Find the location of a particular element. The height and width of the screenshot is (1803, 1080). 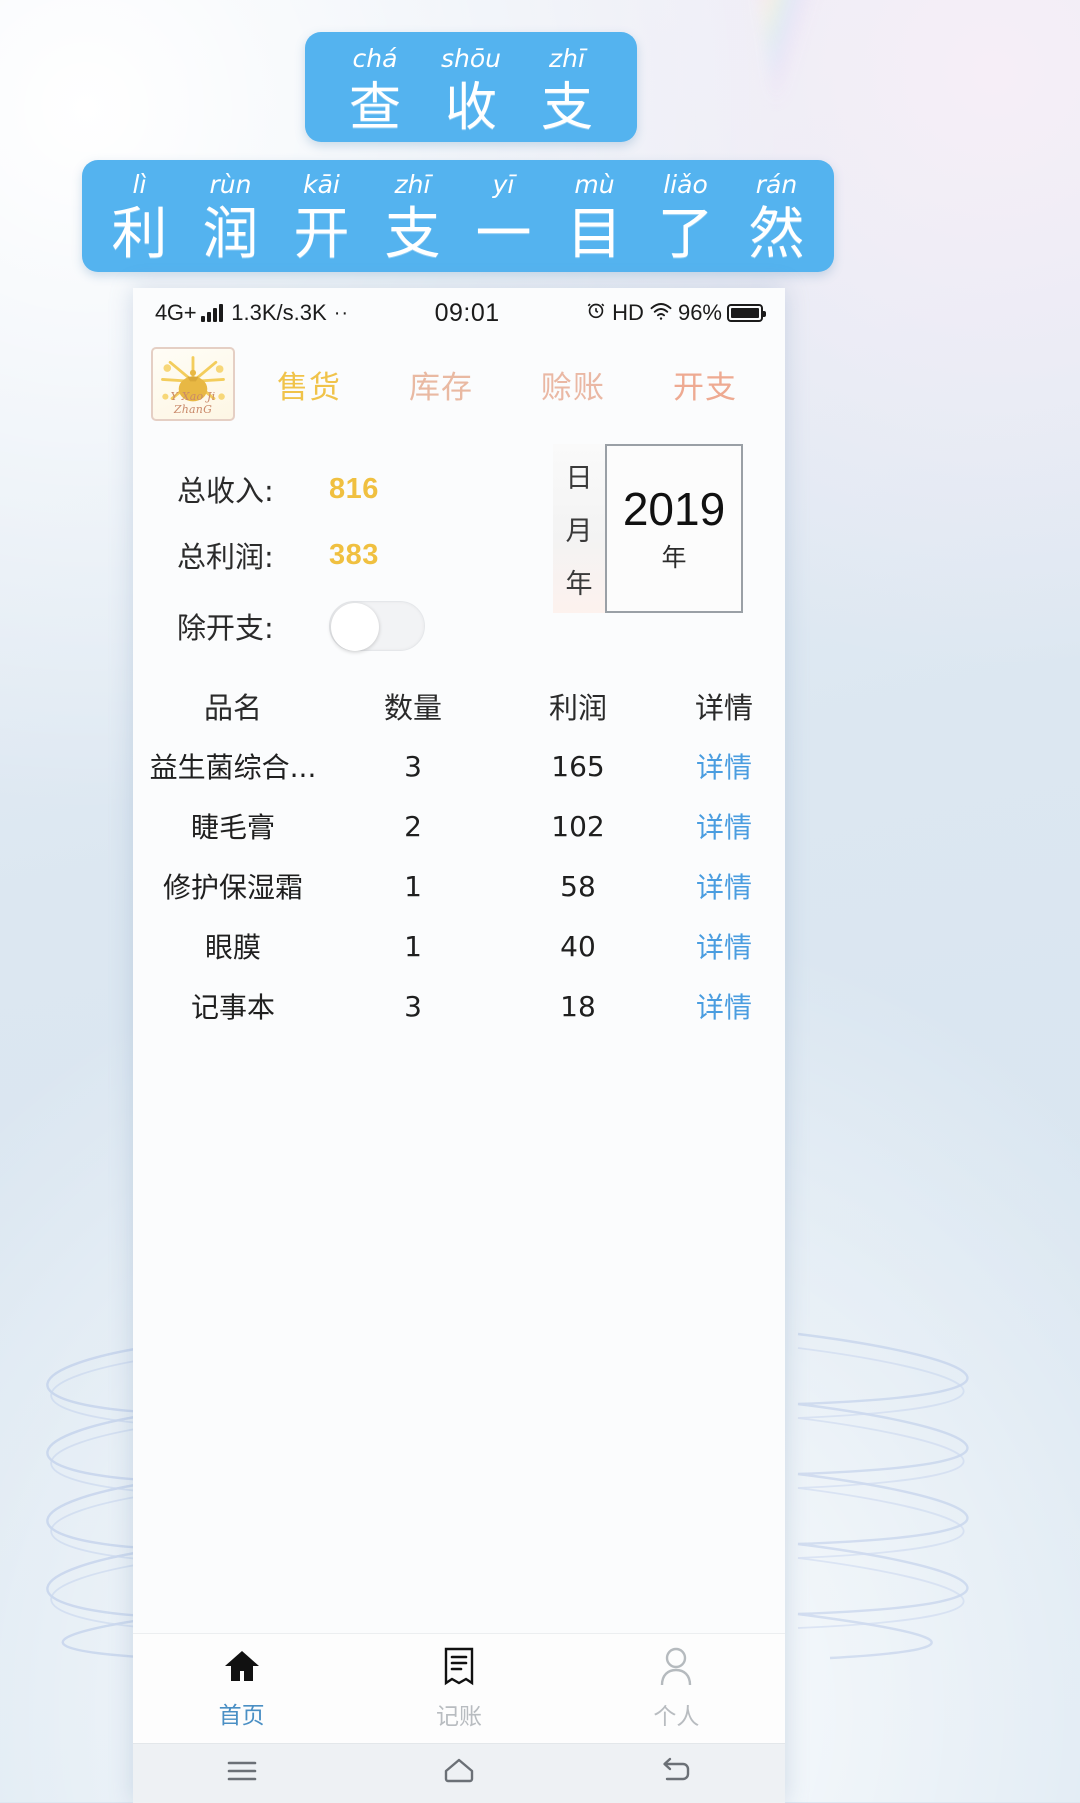

status-bar-left: 4G+ 1.3K/s.3K ·· is located at coordinates (252, 313).